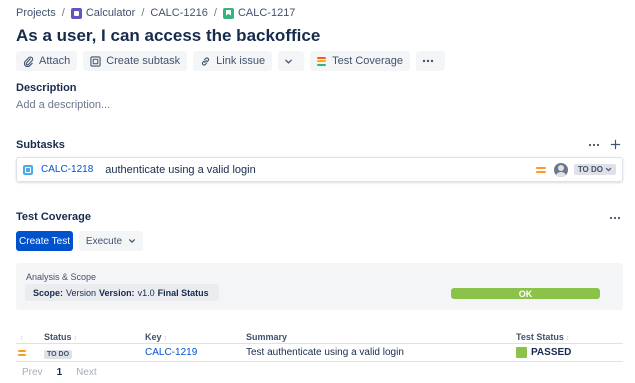  Describe the element at coordinates (36, 13) in the screenshot. I see `breadcrumb-projects: Projects` at that location.